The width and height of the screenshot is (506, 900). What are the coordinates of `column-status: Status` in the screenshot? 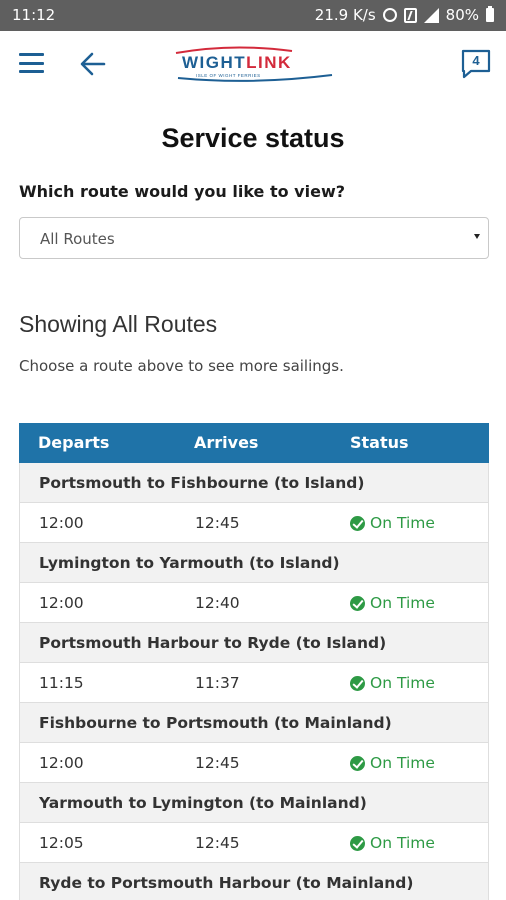 It's located at (379, 442).